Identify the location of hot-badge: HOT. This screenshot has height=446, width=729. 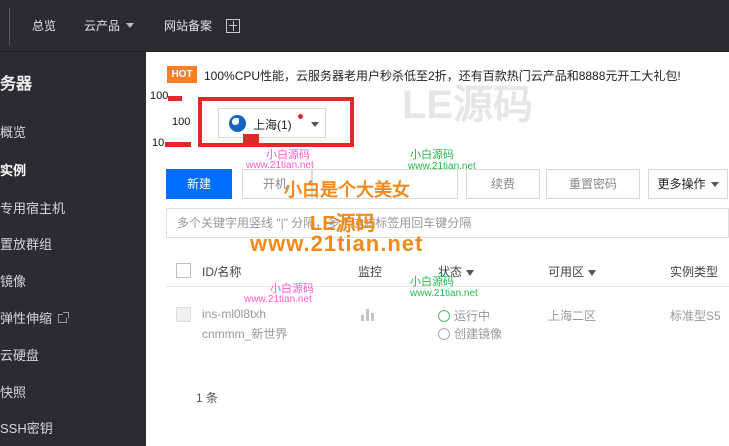
(182, 74).